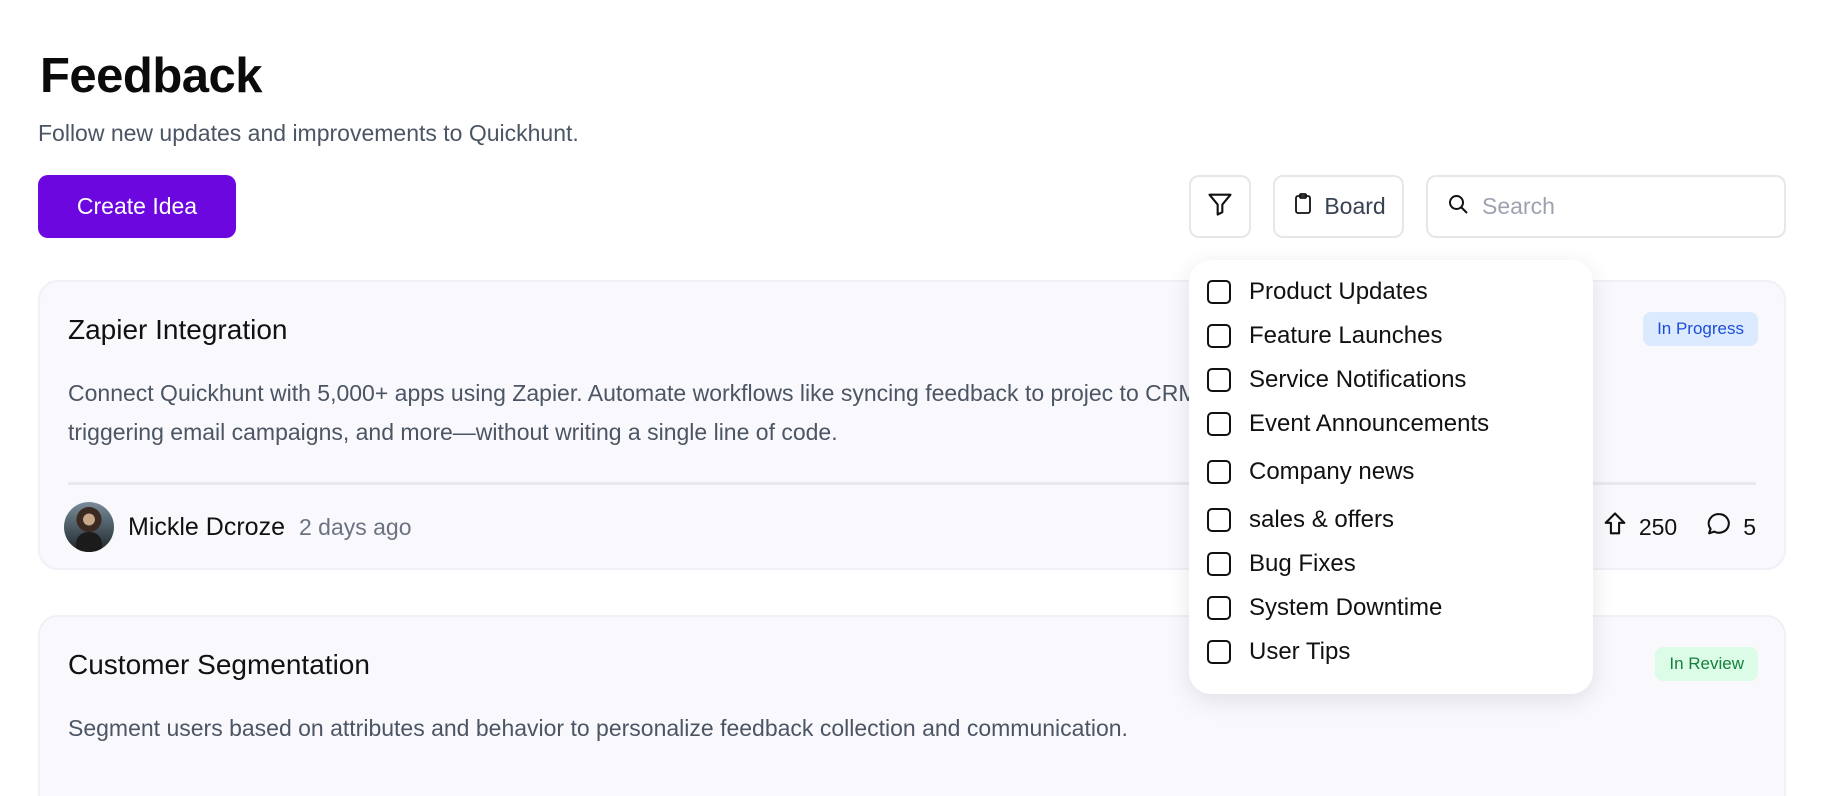  I want to click on filter-option-feature-launches: Feature Launches, so click(1324, 336).